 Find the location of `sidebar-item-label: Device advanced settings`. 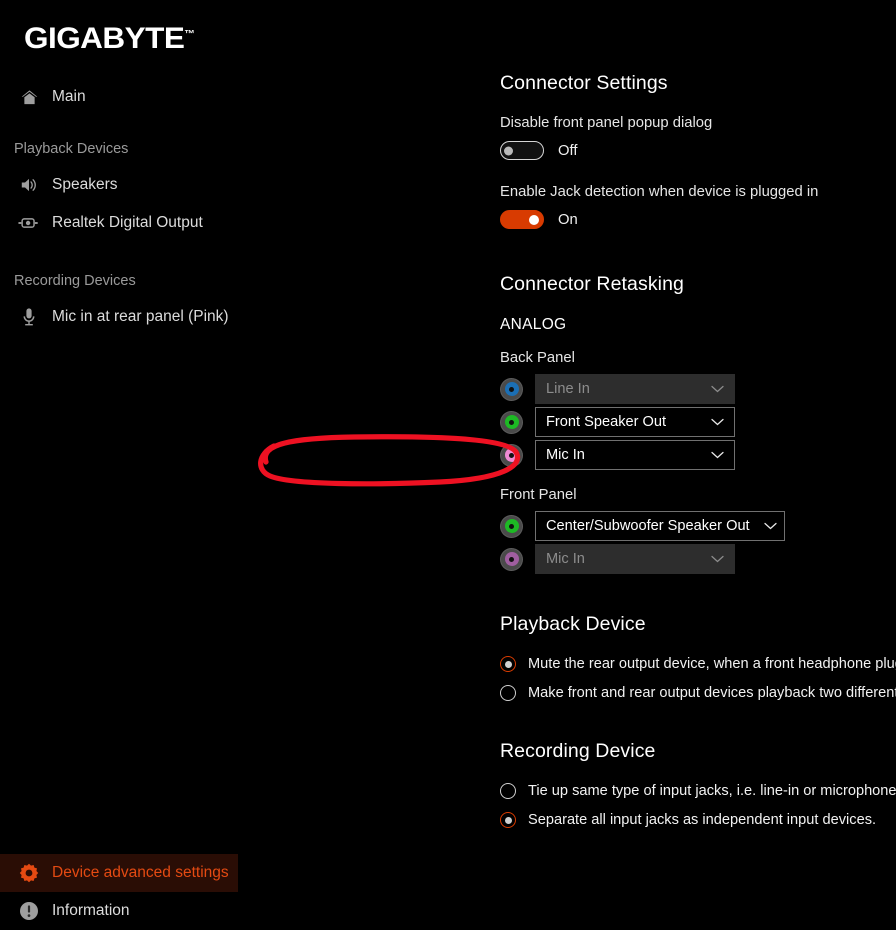

sidebar-item-label: Device advanced settings is located at coordinates (140, 872).